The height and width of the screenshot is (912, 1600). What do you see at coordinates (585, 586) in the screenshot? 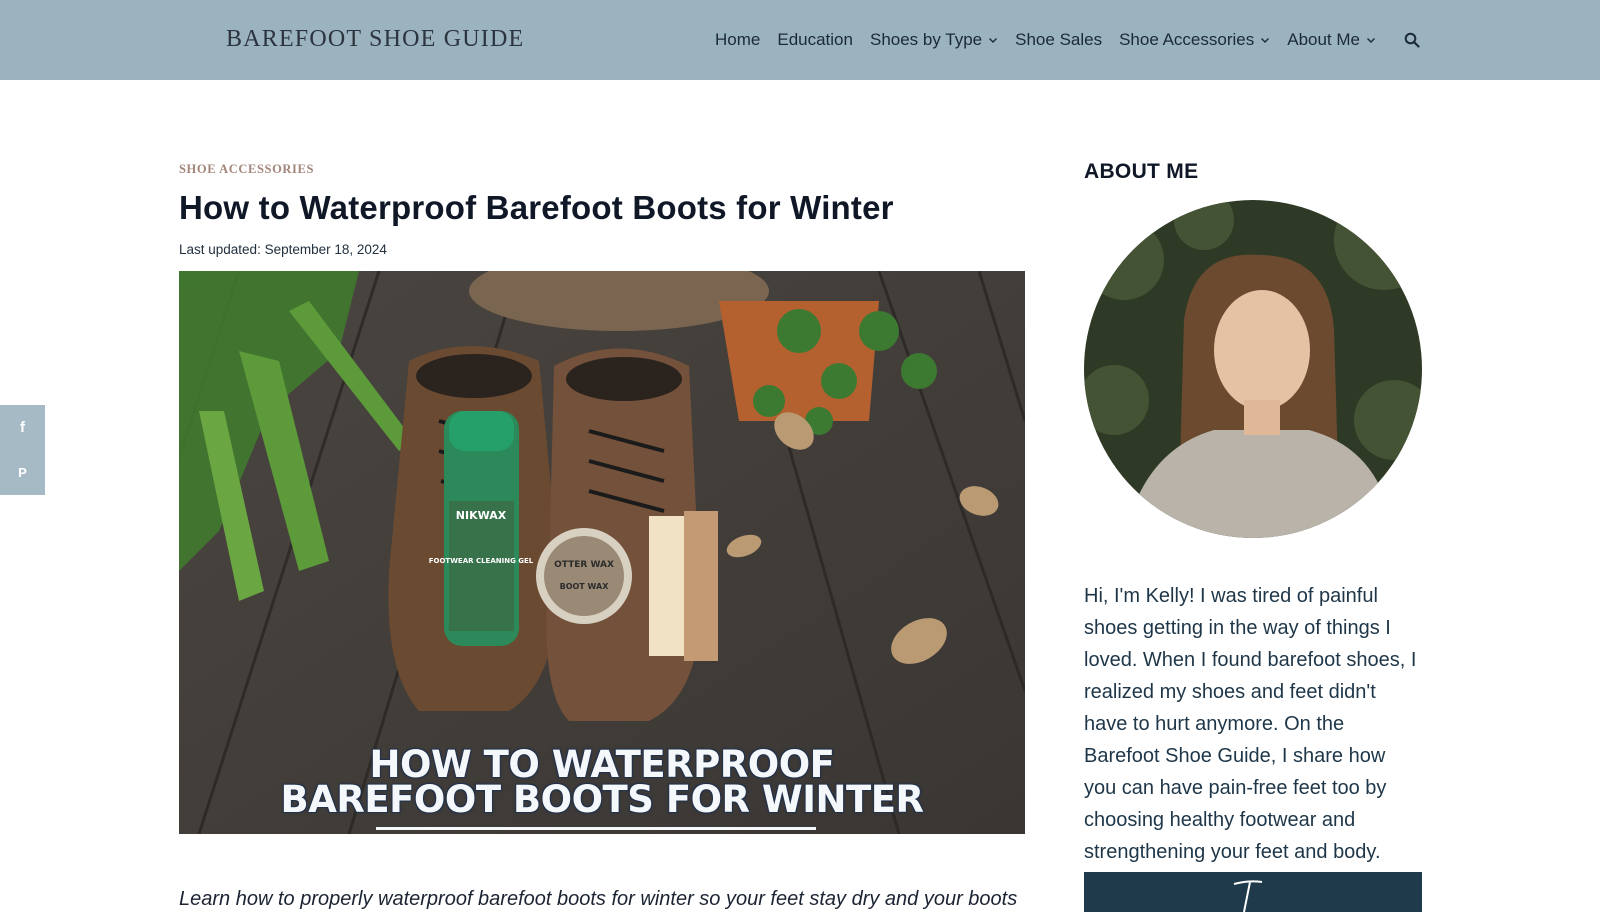
I see `hero-product2-name: BOOT WAX` at bounding box center [585, 586].